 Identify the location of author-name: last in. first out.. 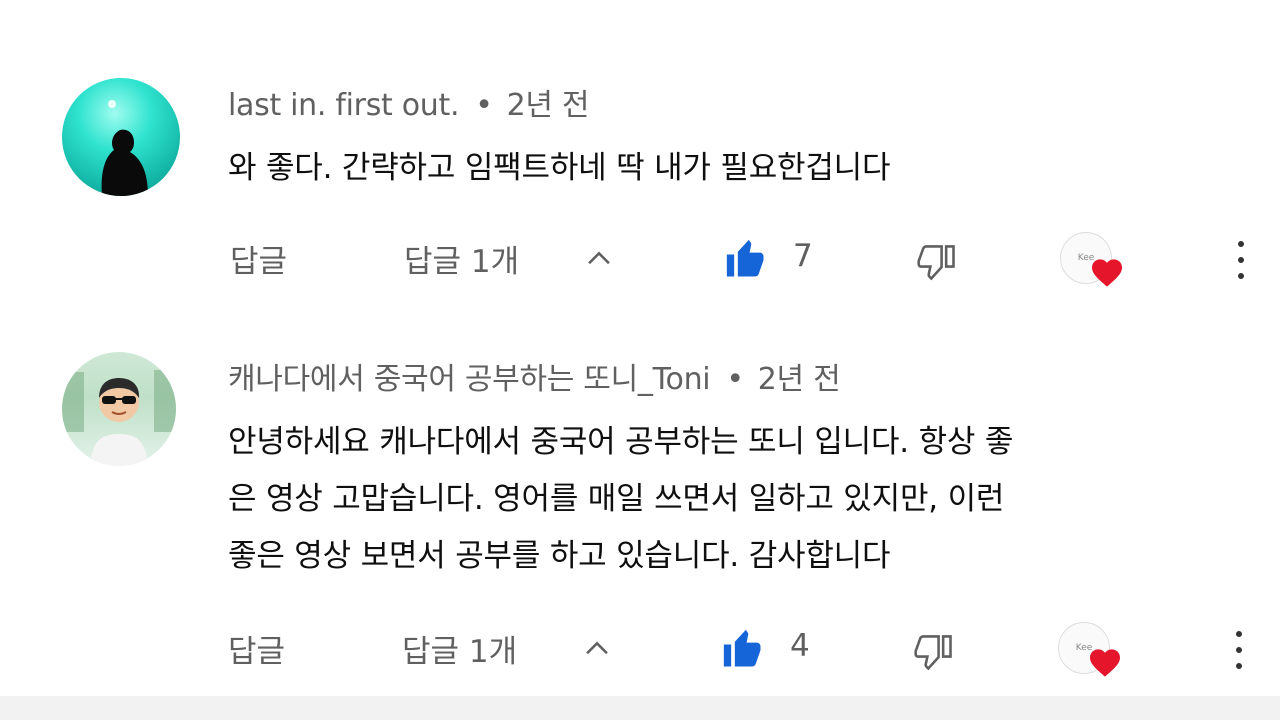
(344, 105).